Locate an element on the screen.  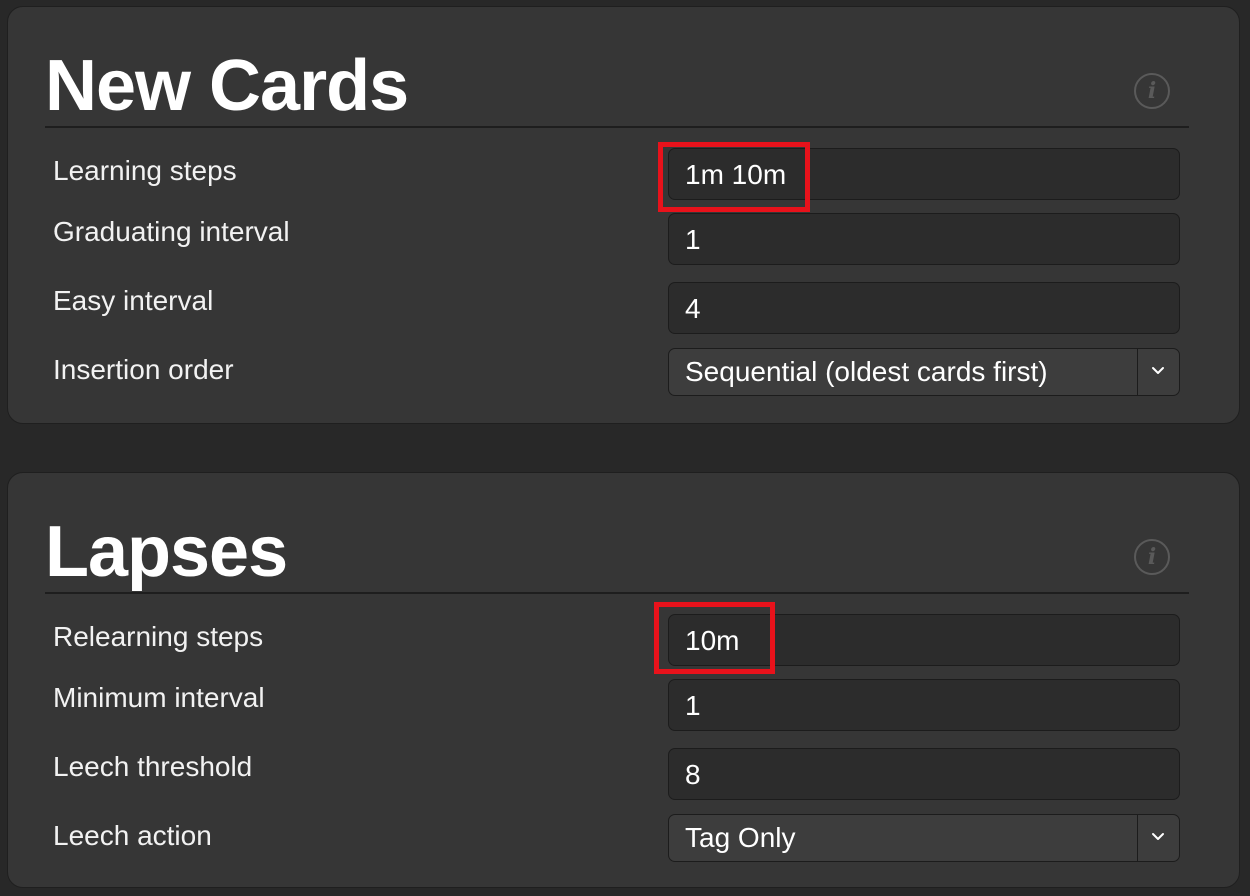
leech-action-value: Tag Only is located at coordinates (740, 837).